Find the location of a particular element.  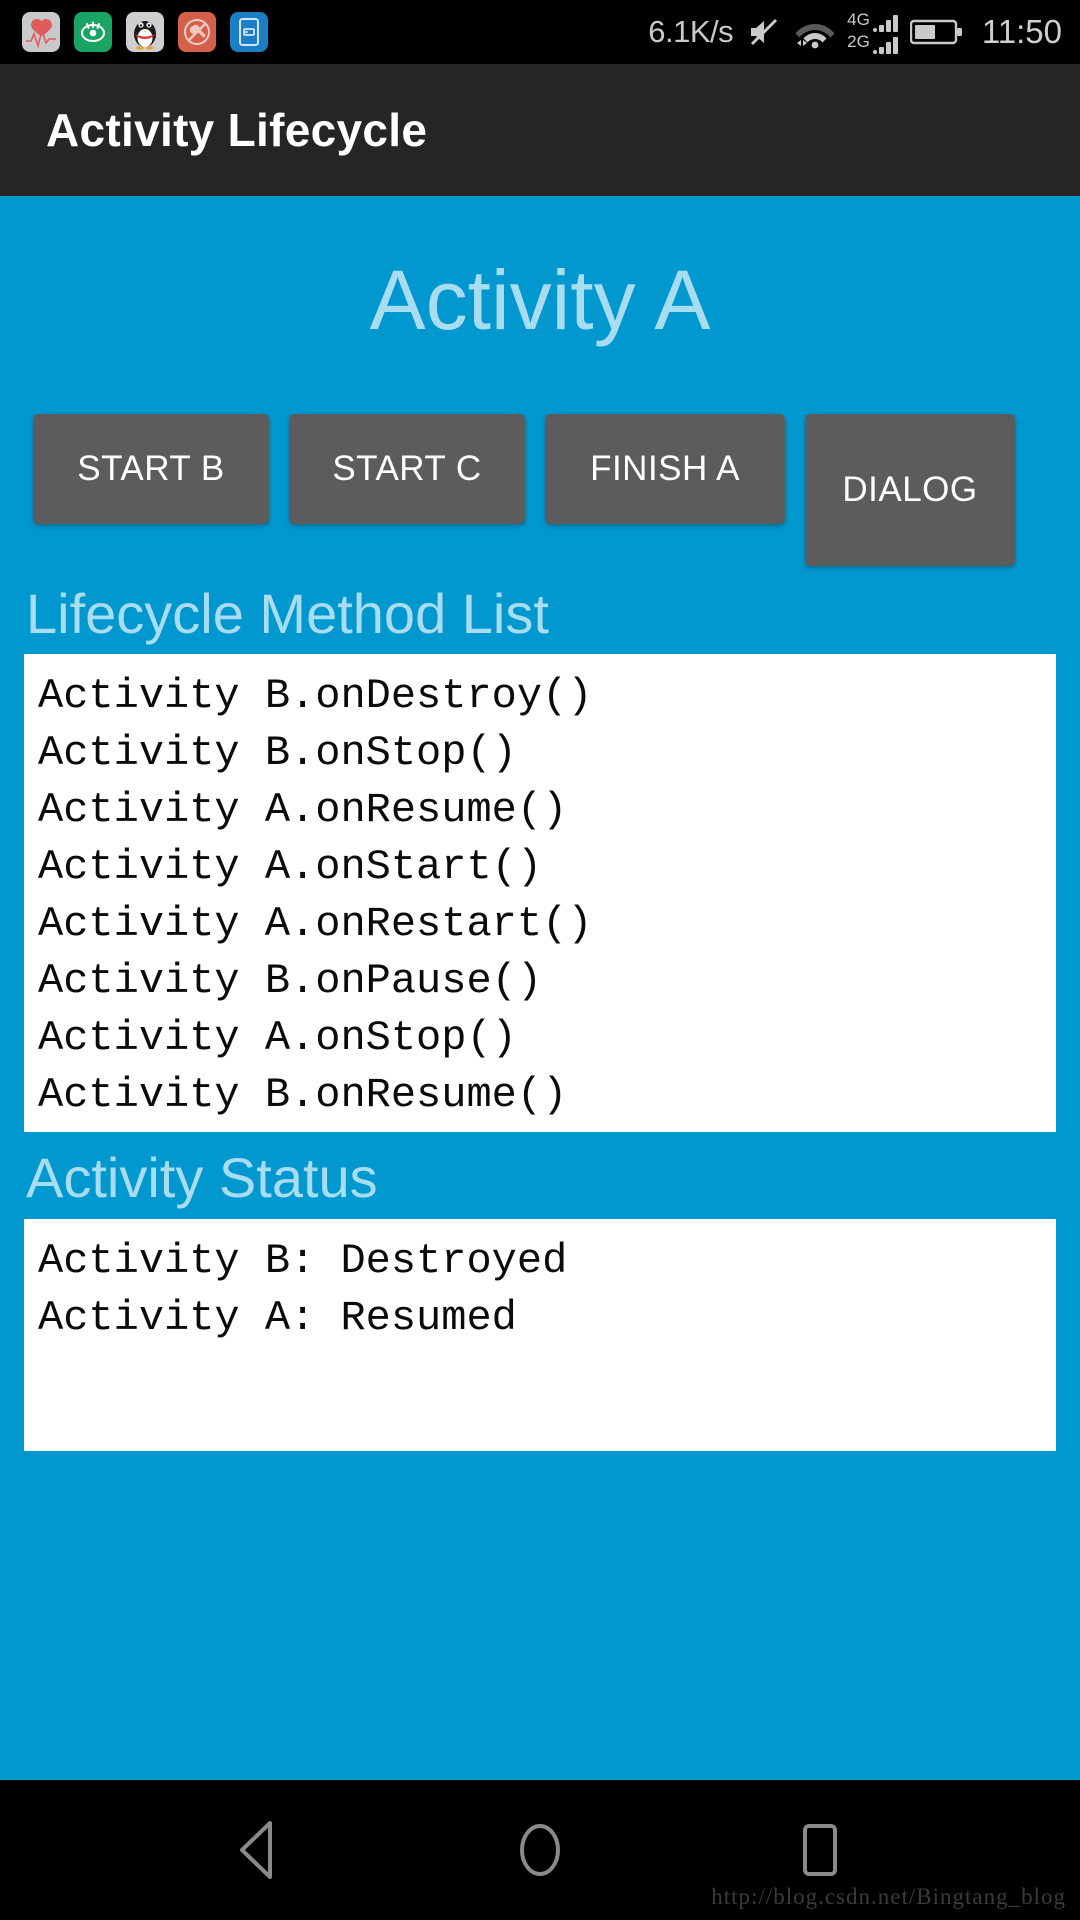

home-circle-icon is located at coordinates (540, 1850).